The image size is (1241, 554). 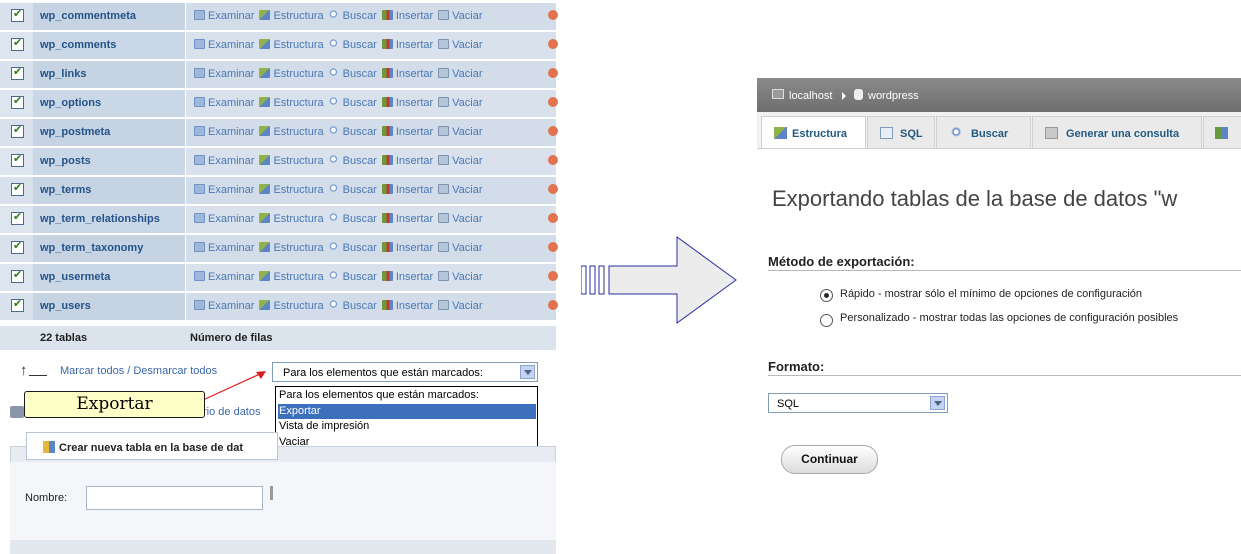 What do you see at coordinates (911, 134) in the screenshot?
I see `tab-sql-label: SQL` at bounding box center [911, 134].